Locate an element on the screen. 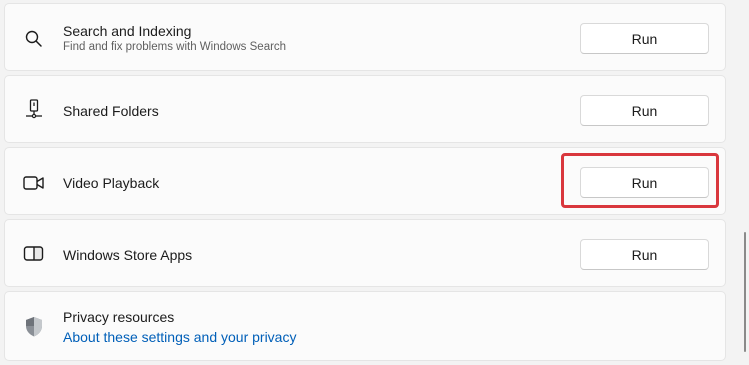 The image size is (749, 365). video-camera-icon is located at coordinates (34, 183).